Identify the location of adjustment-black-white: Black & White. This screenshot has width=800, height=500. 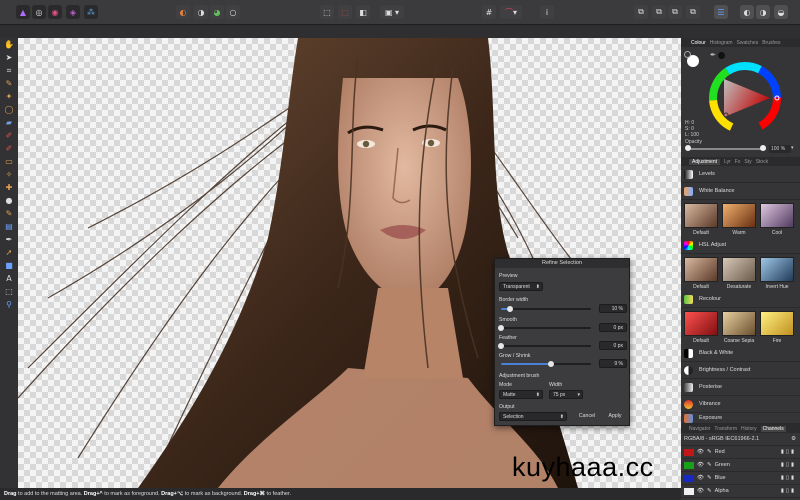
(740, 353).